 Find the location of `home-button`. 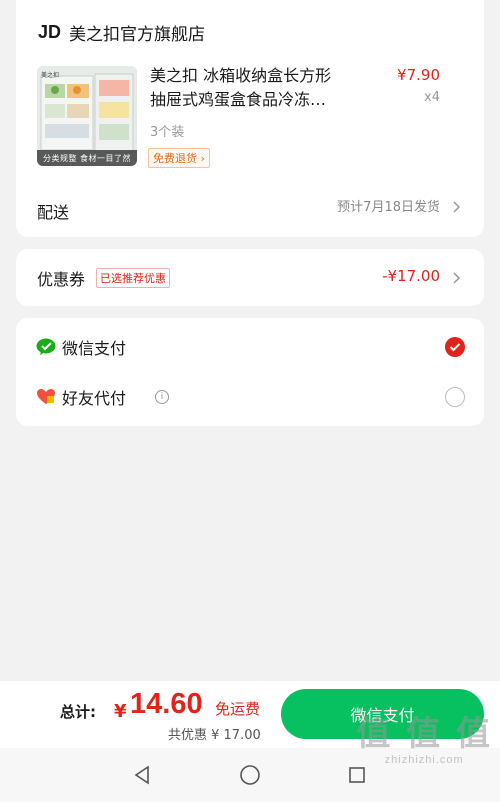

home-button is located at coordinates (250, 775).